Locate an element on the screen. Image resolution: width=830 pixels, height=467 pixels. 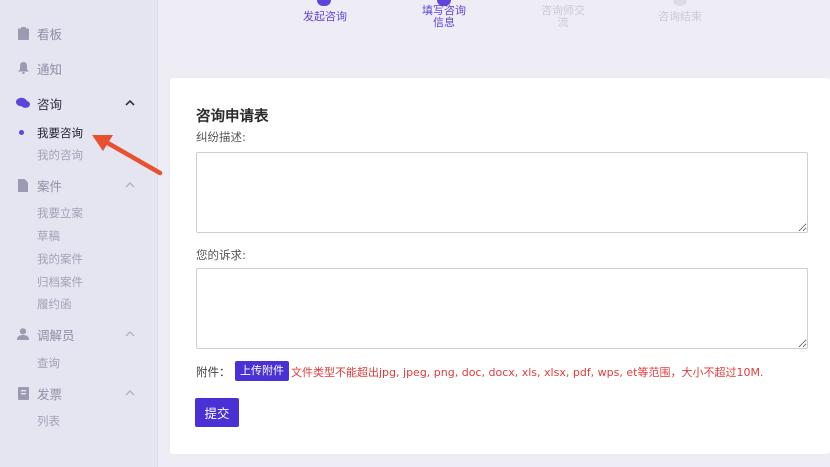
sidebar-item-search: 查询 is located at coordinates (48, 363).